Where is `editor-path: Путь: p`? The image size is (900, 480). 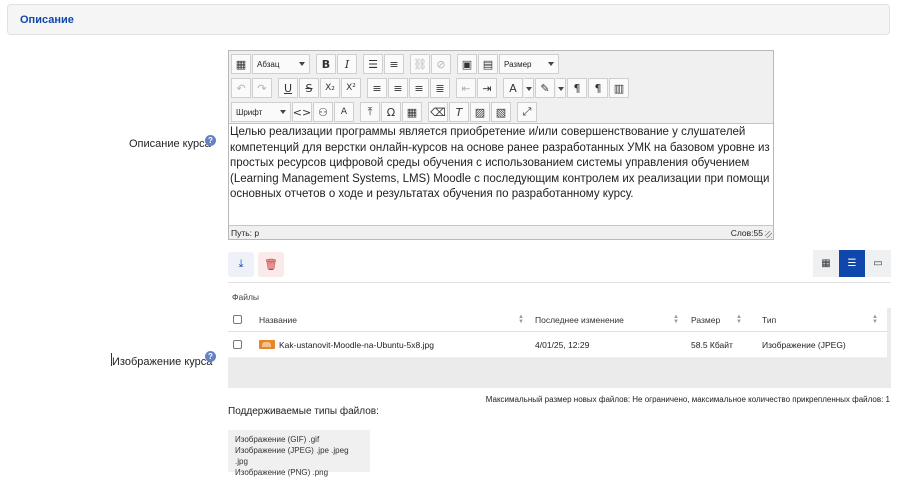
editor-path: Путь: p is located at coordinates (245, 233).